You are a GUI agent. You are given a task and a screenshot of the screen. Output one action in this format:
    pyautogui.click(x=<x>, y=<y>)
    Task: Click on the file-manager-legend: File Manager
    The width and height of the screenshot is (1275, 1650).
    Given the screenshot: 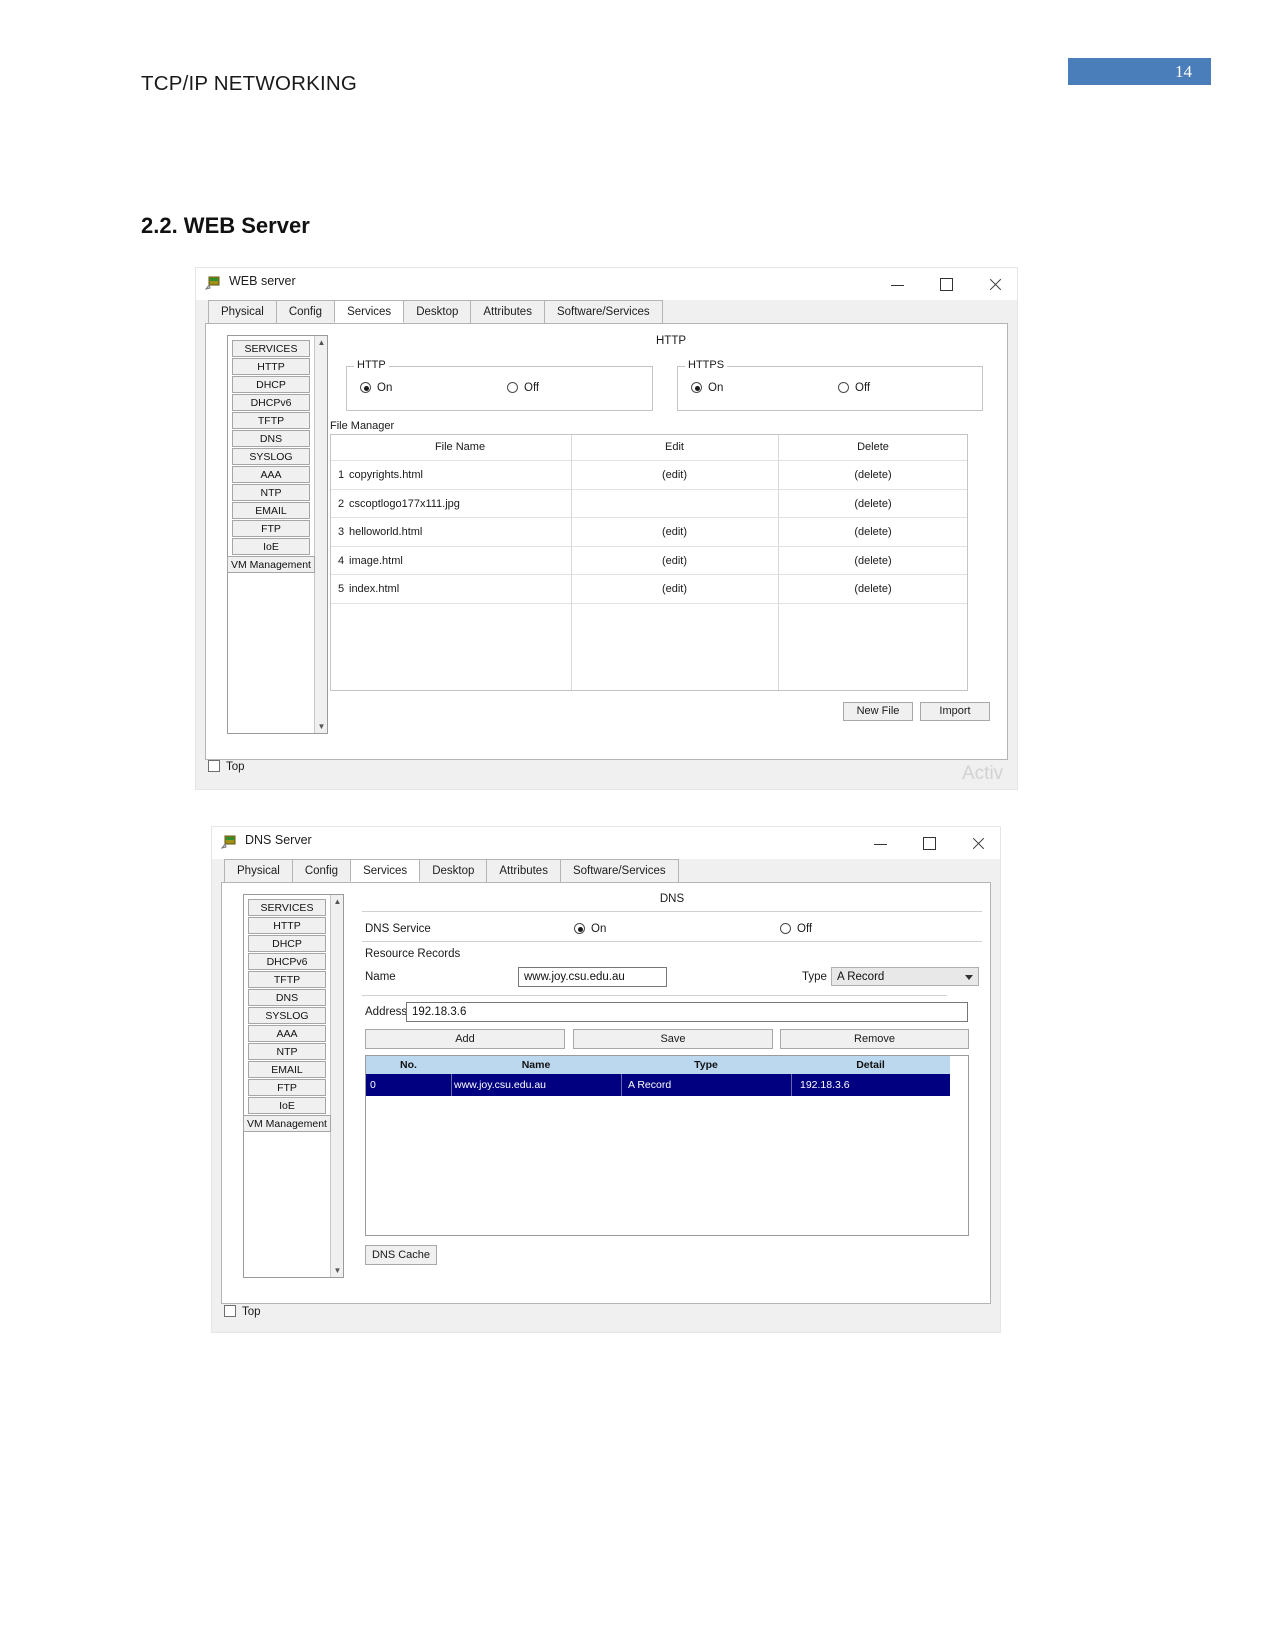 What is the action you would take?
    pyautogui.click(x=362, y=426)
    